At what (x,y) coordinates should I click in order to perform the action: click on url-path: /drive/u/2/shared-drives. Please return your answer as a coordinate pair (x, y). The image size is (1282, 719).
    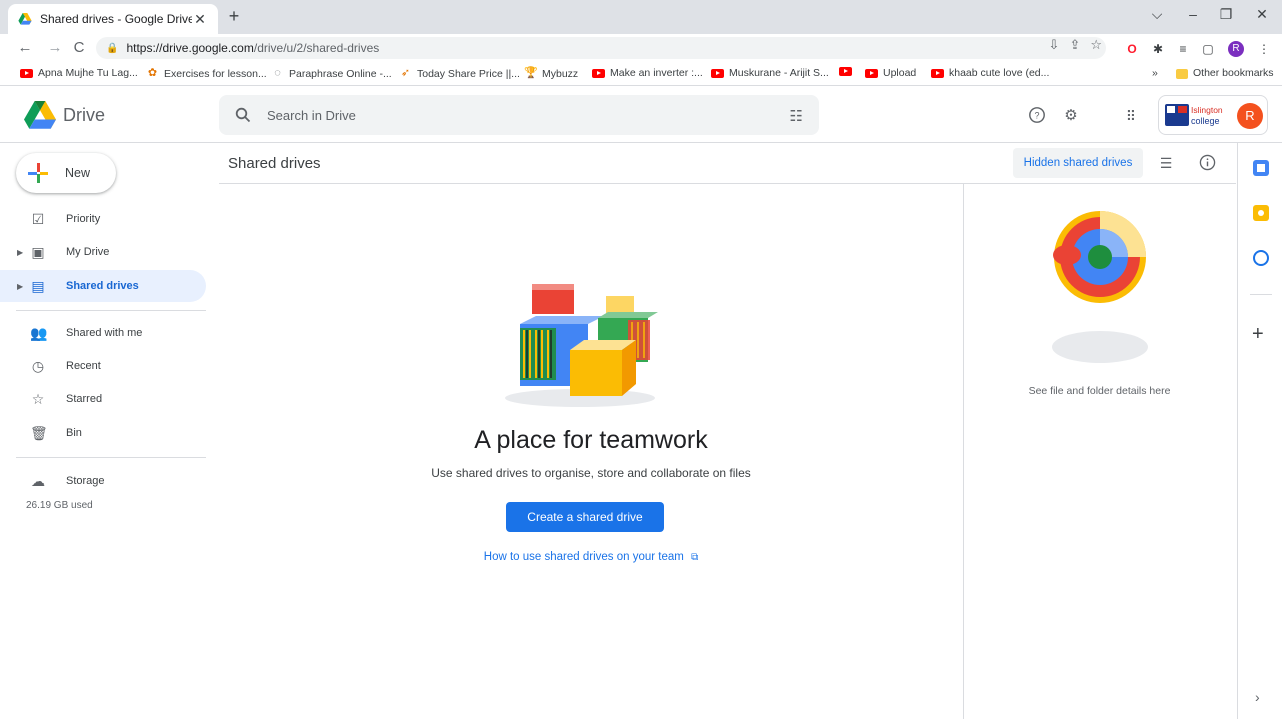
    Looking at the image, I should click on (316, 48).